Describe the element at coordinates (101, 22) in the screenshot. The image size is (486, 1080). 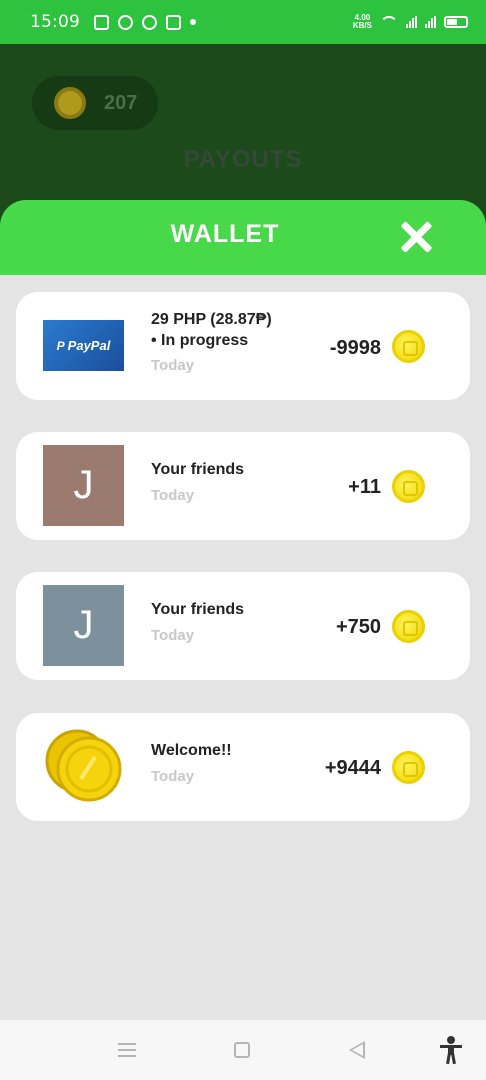
I see `game-icon` at that location.